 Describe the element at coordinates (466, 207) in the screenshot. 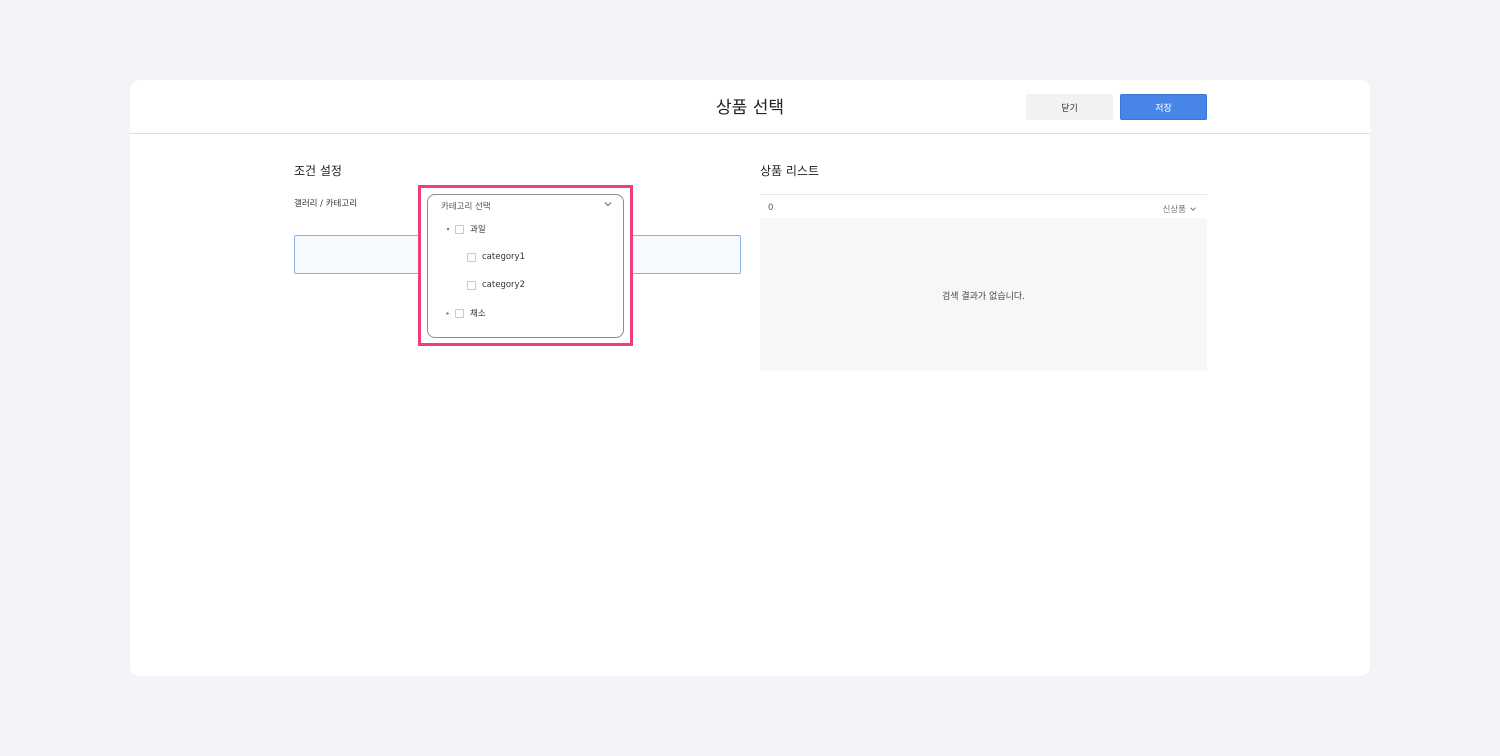

I see `category-dropdown-placeholder: 카테고리 선택` at that location.